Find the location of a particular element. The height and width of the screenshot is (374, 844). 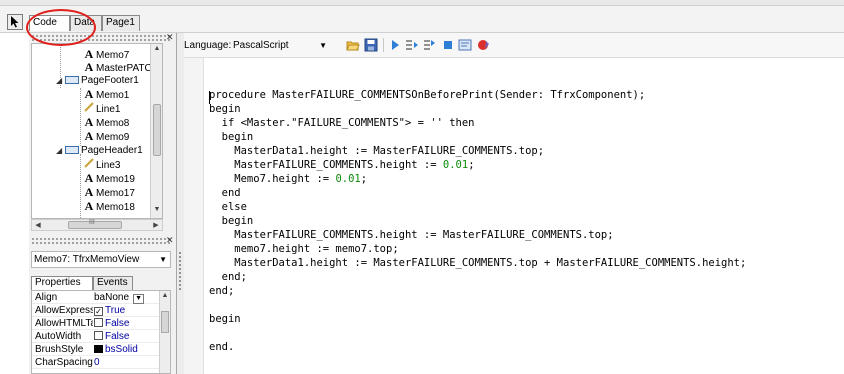

editor-gutter is located at coordinates (194, 216).